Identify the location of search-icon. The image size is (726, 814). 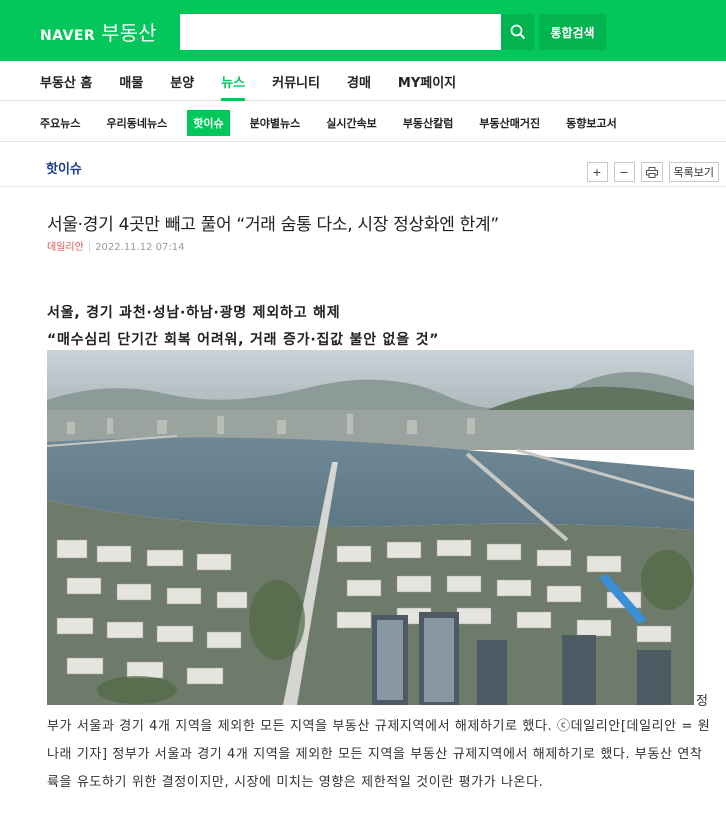
(517, 32).